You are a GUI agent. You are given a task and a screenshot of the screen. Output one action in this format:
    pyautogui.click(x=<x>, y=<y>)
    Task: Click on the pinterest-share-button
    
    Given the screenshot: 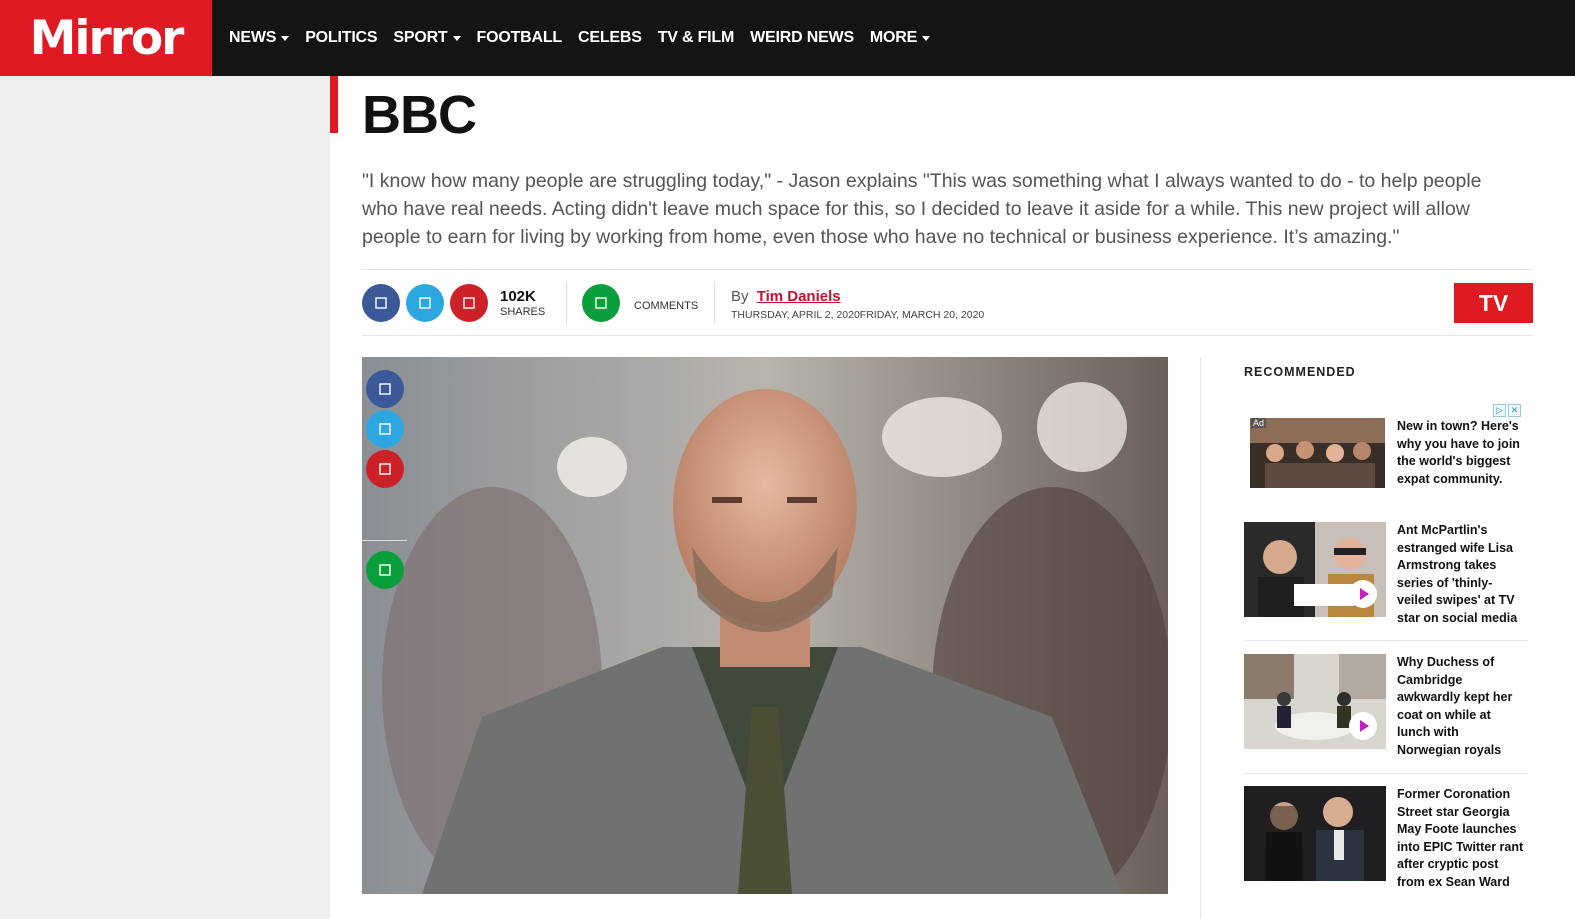 What is the action you would take?
    pyautogui.click(x=469, y=303)
    